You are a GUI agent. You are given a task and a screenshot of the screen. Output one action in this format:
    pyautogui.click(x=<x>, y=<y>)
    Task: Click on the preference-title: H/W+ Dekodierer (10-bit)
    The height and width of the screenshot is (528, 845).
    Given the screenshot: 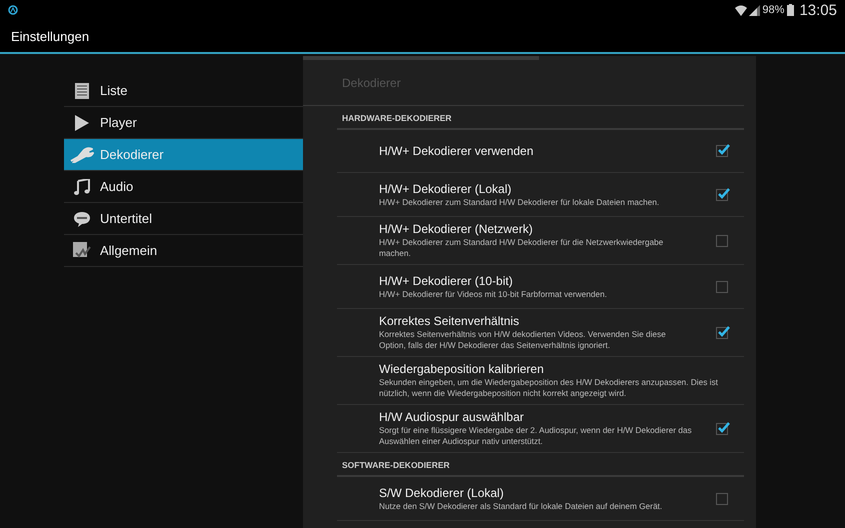 What is the action you would take?
    pyautogui.click(x=446, y=281)
    